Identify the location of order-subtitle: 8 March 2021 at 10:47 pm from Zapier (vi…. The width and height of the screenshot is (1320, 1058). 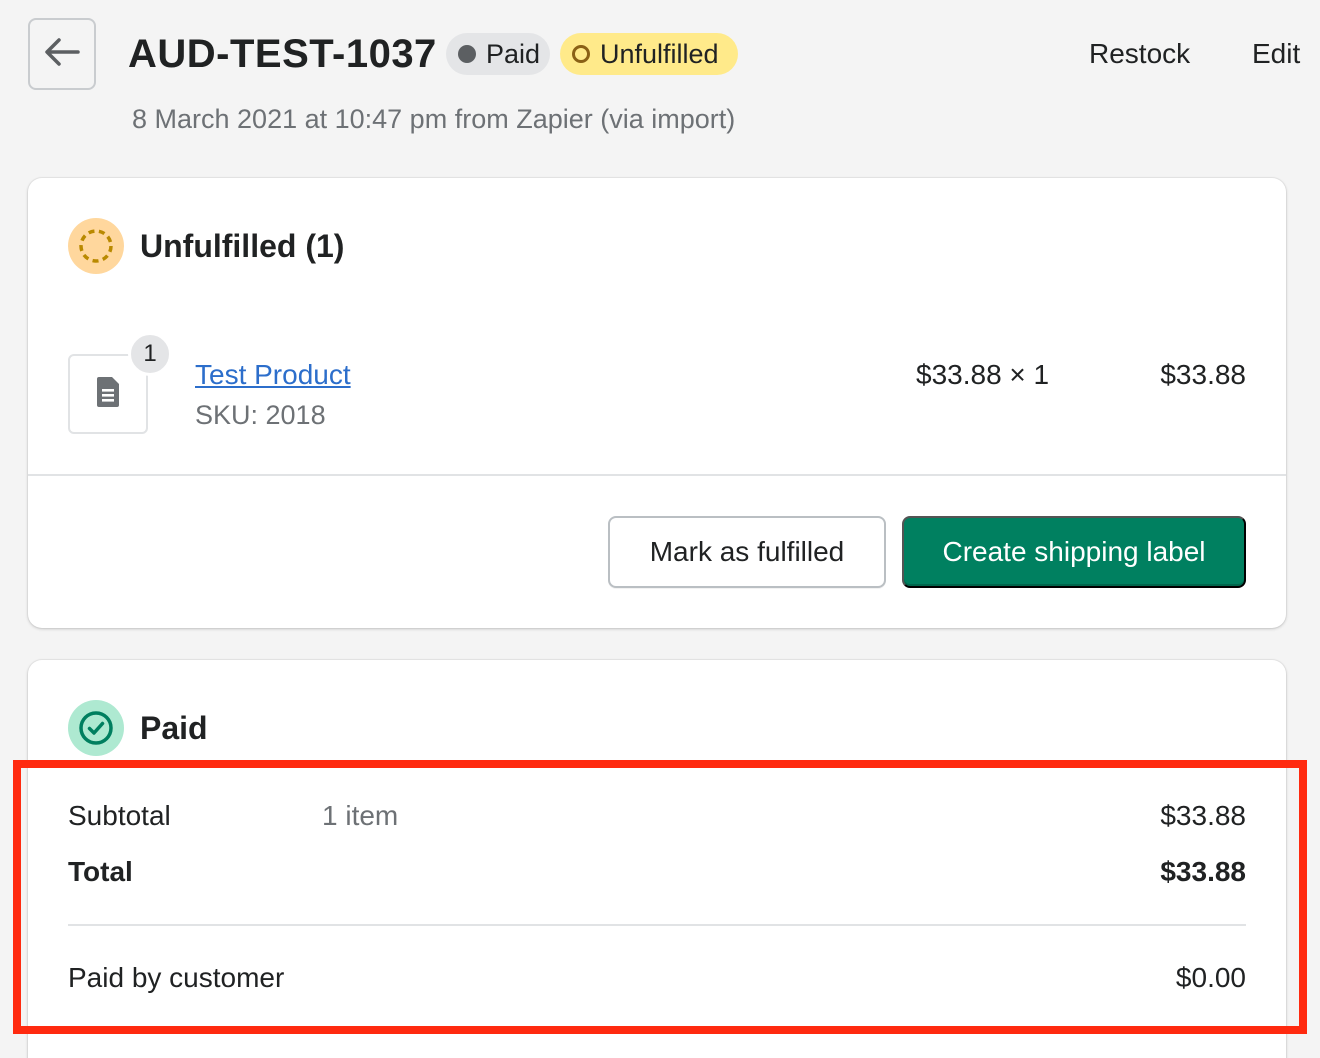
(434, 119).